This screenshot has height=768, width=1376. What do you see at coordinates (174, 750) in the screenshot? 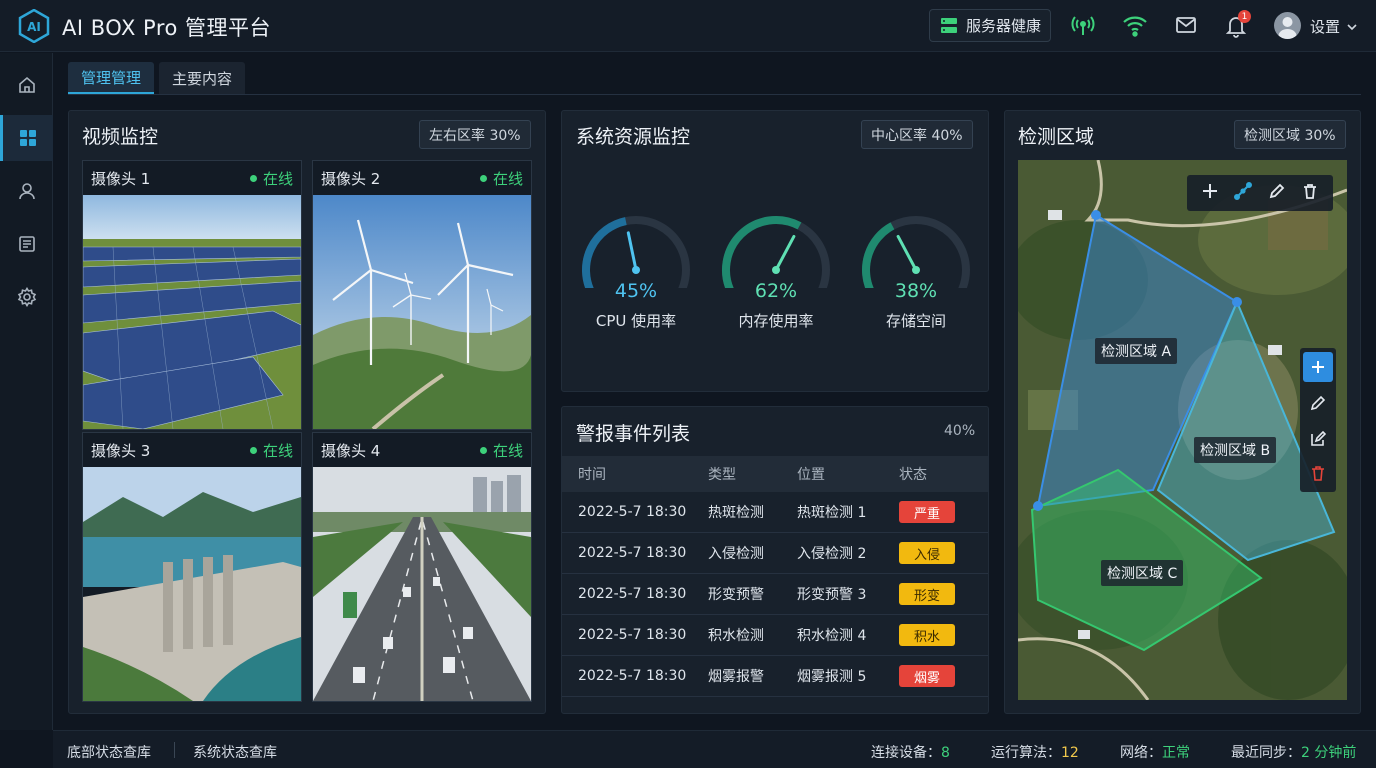
I see `footer-divider` at bounding box center [174, 750].